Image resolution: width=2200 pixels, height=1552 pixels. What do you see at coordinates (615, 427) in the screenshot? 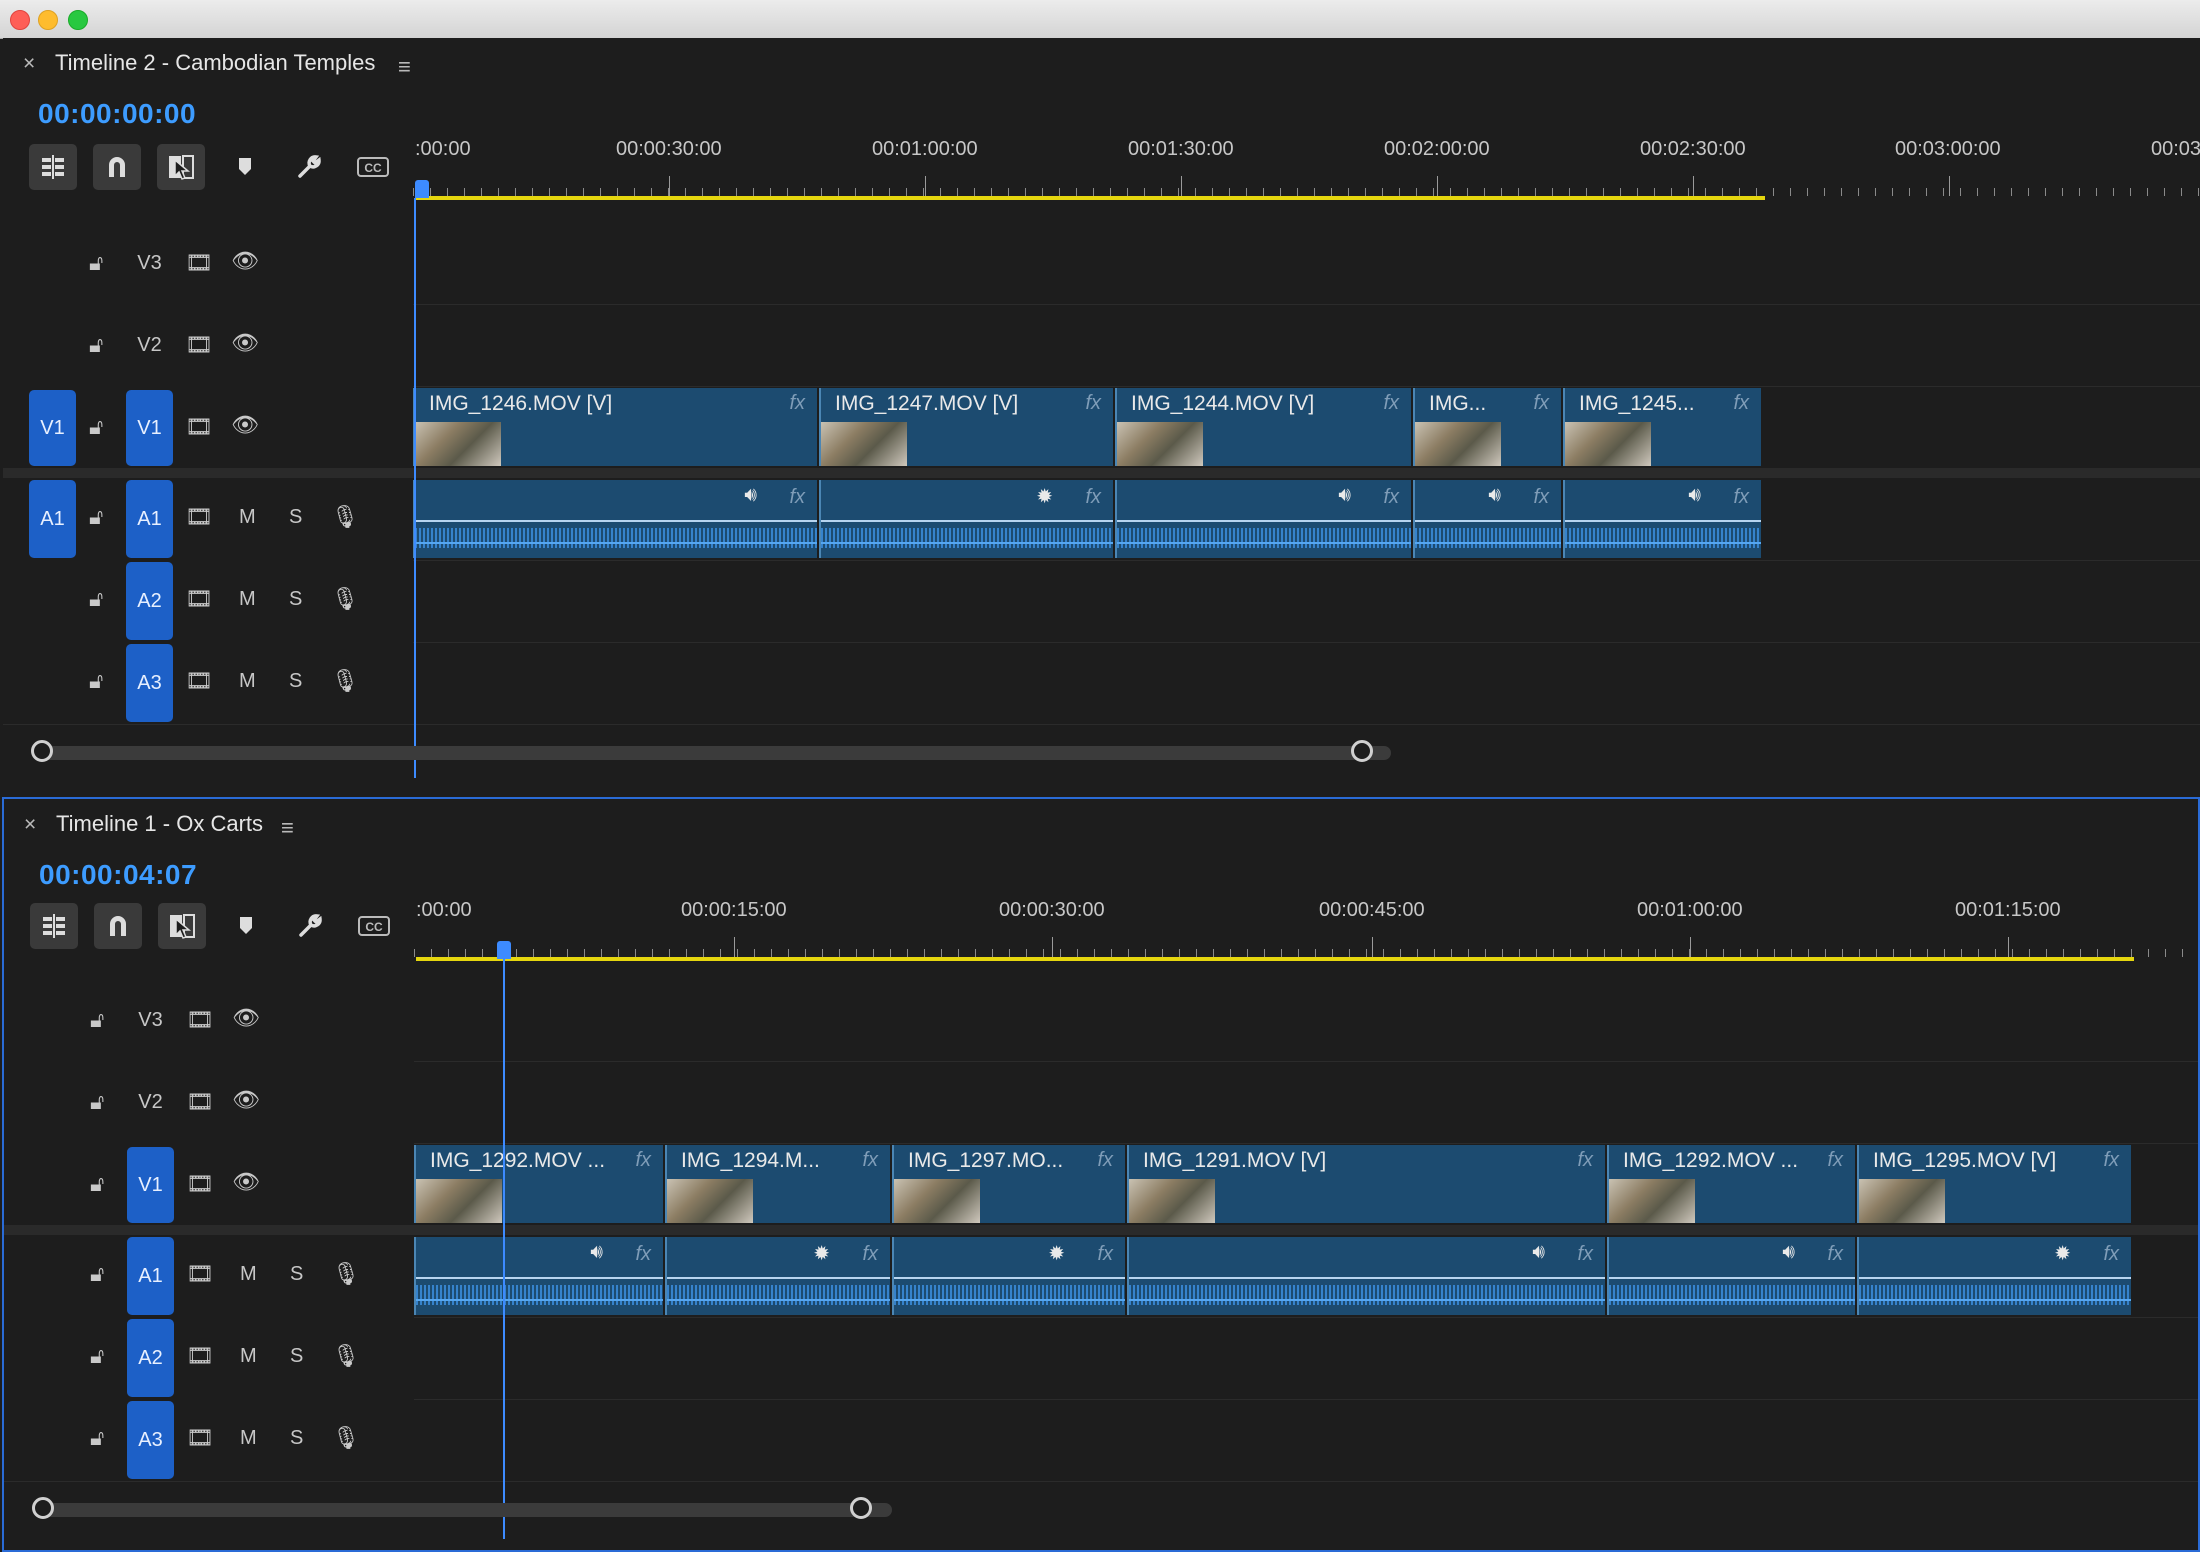
I see `video-clip: IMG_1246.MOV [V] fx` at bounding box center [615, 427].